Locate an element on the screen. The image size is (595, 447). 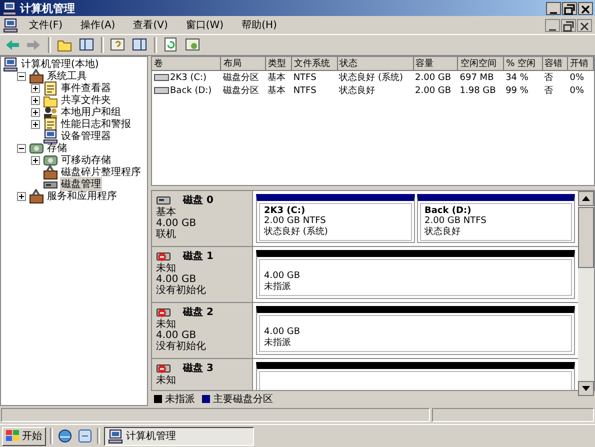
tree-item: 磁盘管理 is located at coordinates (81, 184).